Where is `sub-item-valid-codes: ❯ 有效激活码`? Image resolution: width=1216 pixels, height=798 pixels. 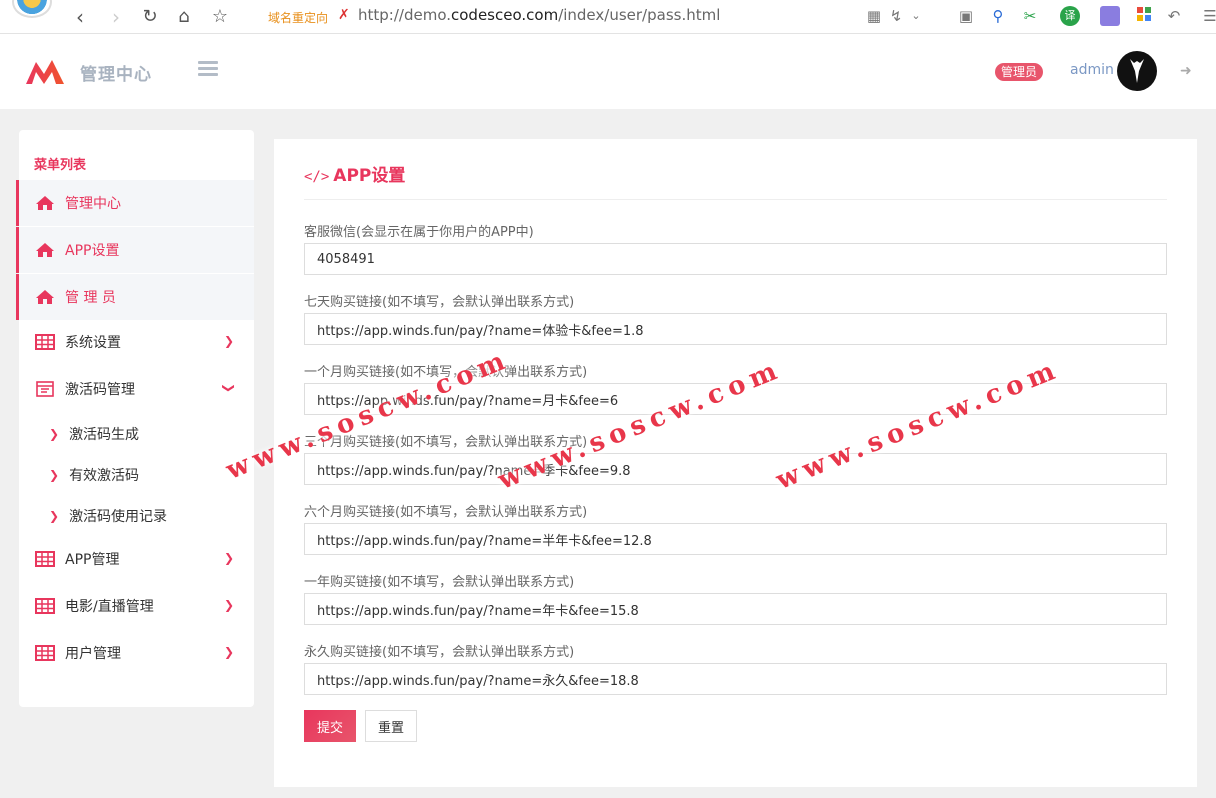
sub-item-valid-codes: ❯ 有效激活码 is located at coordinates (94, 475).